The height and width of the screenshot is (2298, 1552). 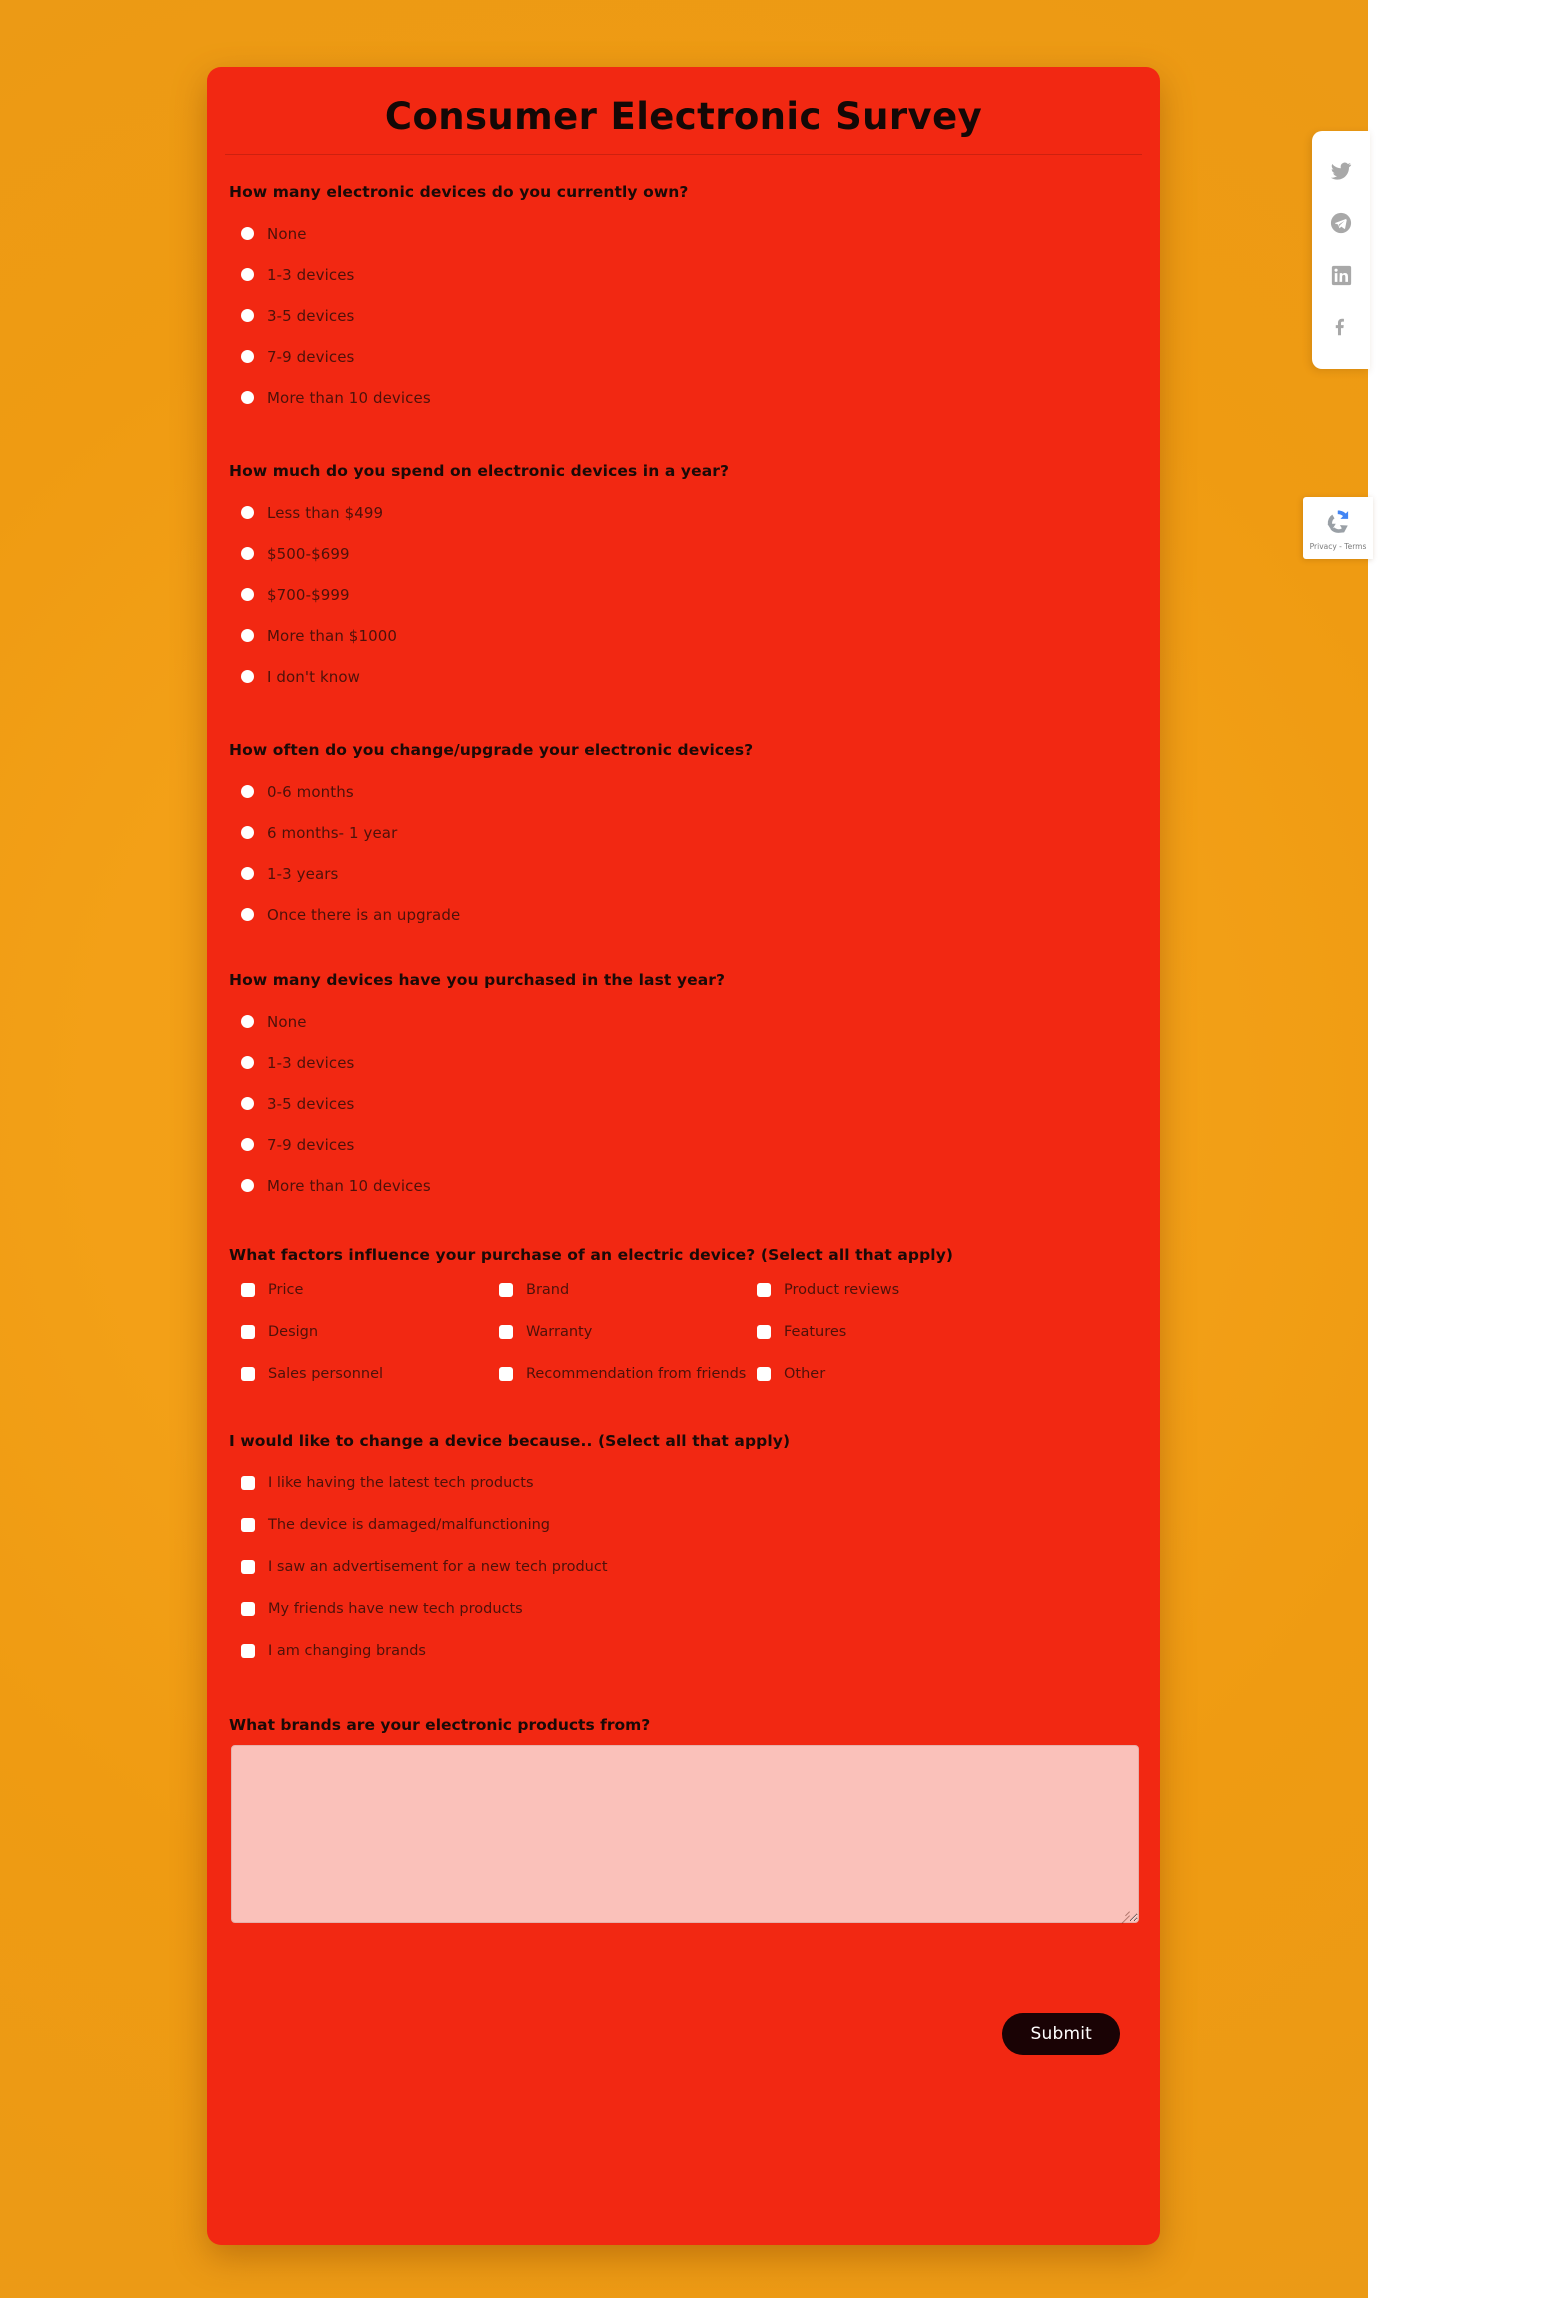 I want to click on checkbox-option: I am changing brands, so click(x=689, y=1651).